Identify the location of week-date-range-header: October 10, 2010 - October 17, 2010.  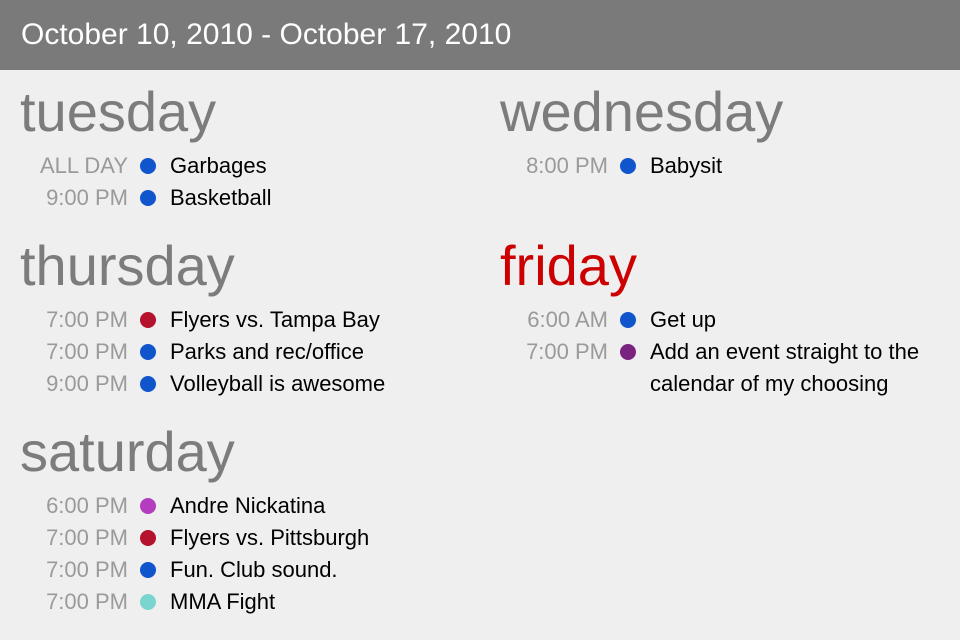
(480, 35).